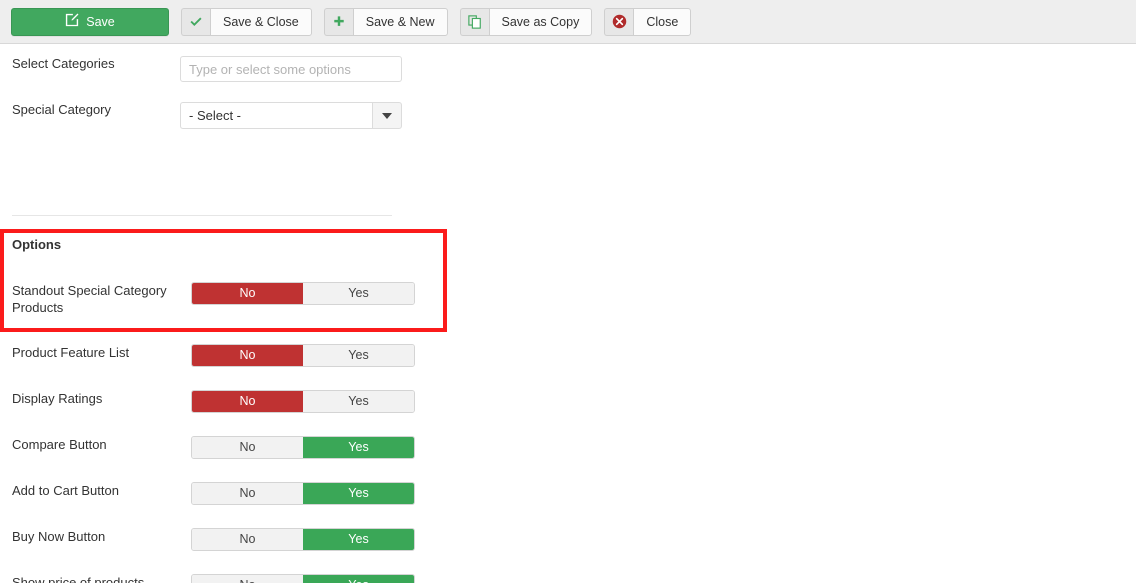 The height and width of the screenshot is (583, 1136). Describe the element at coordinates (276, 115) in the screenshot. I see `special-category-value: - Select -` at that location.